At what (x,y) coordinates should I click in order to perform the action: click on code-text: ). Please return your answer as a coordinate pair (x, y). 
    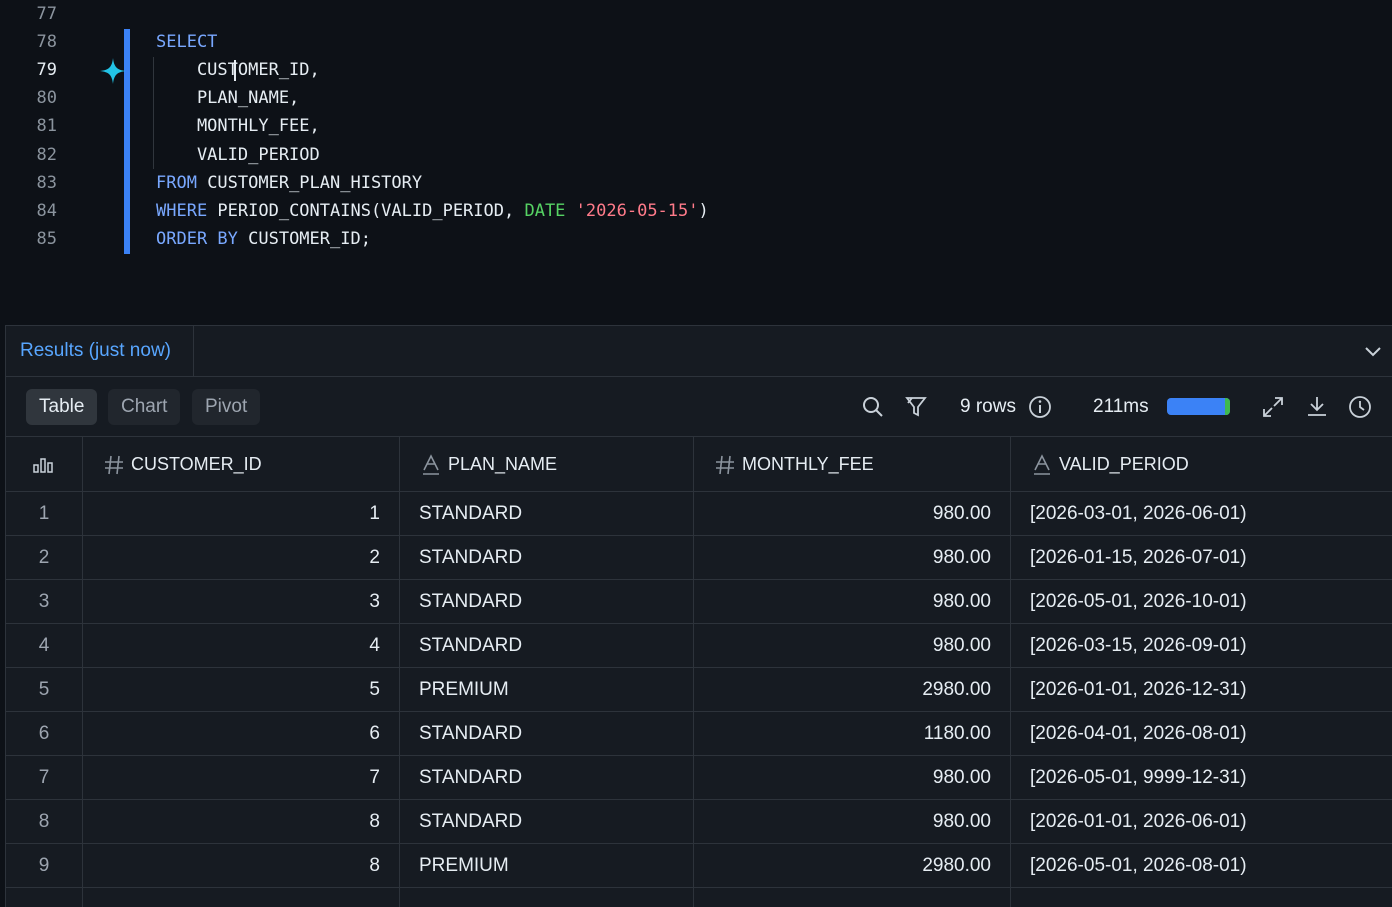
    Looking at the image, I should click on (703, 211).